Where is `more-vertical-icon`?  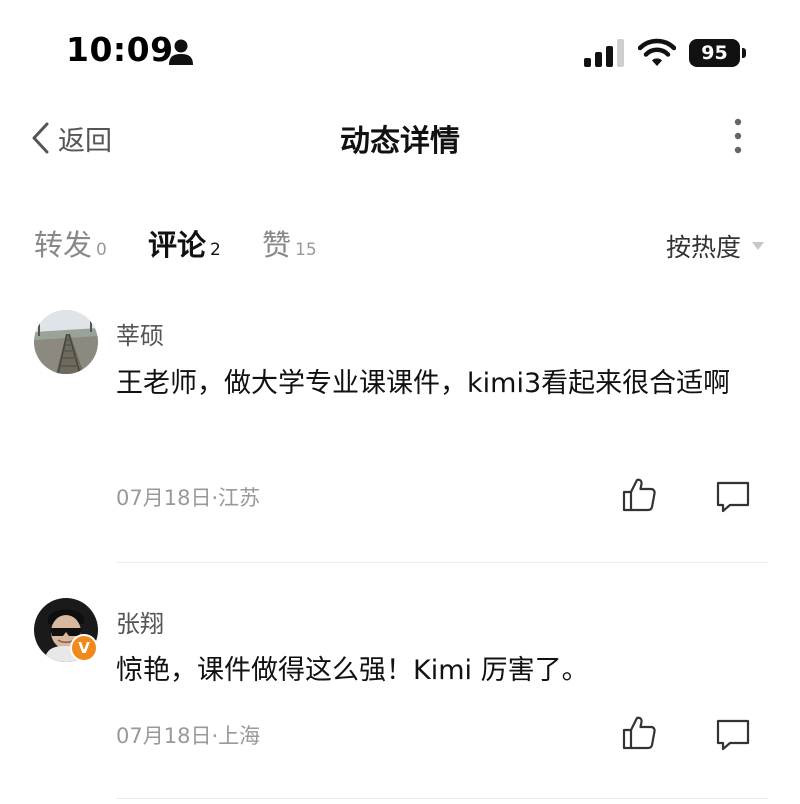
more-vertical-icon is located at coordinates (738, 136).